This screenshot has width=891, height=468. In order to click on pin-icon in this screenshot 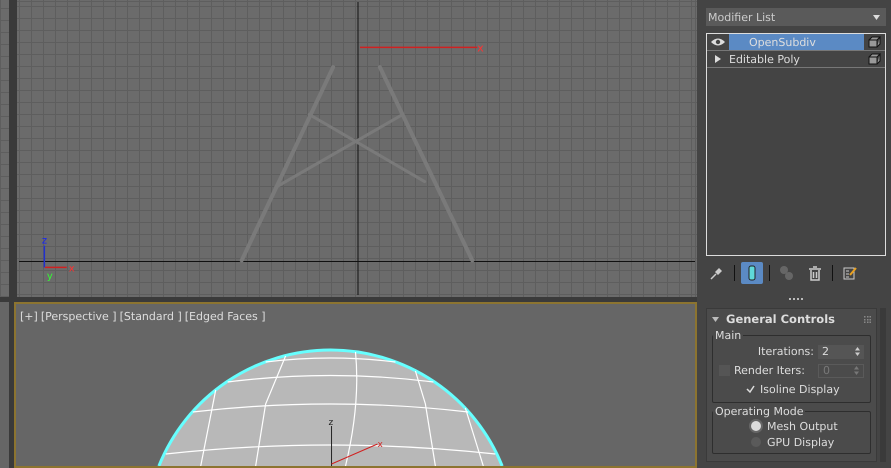, I will do `click(717, 273)`.